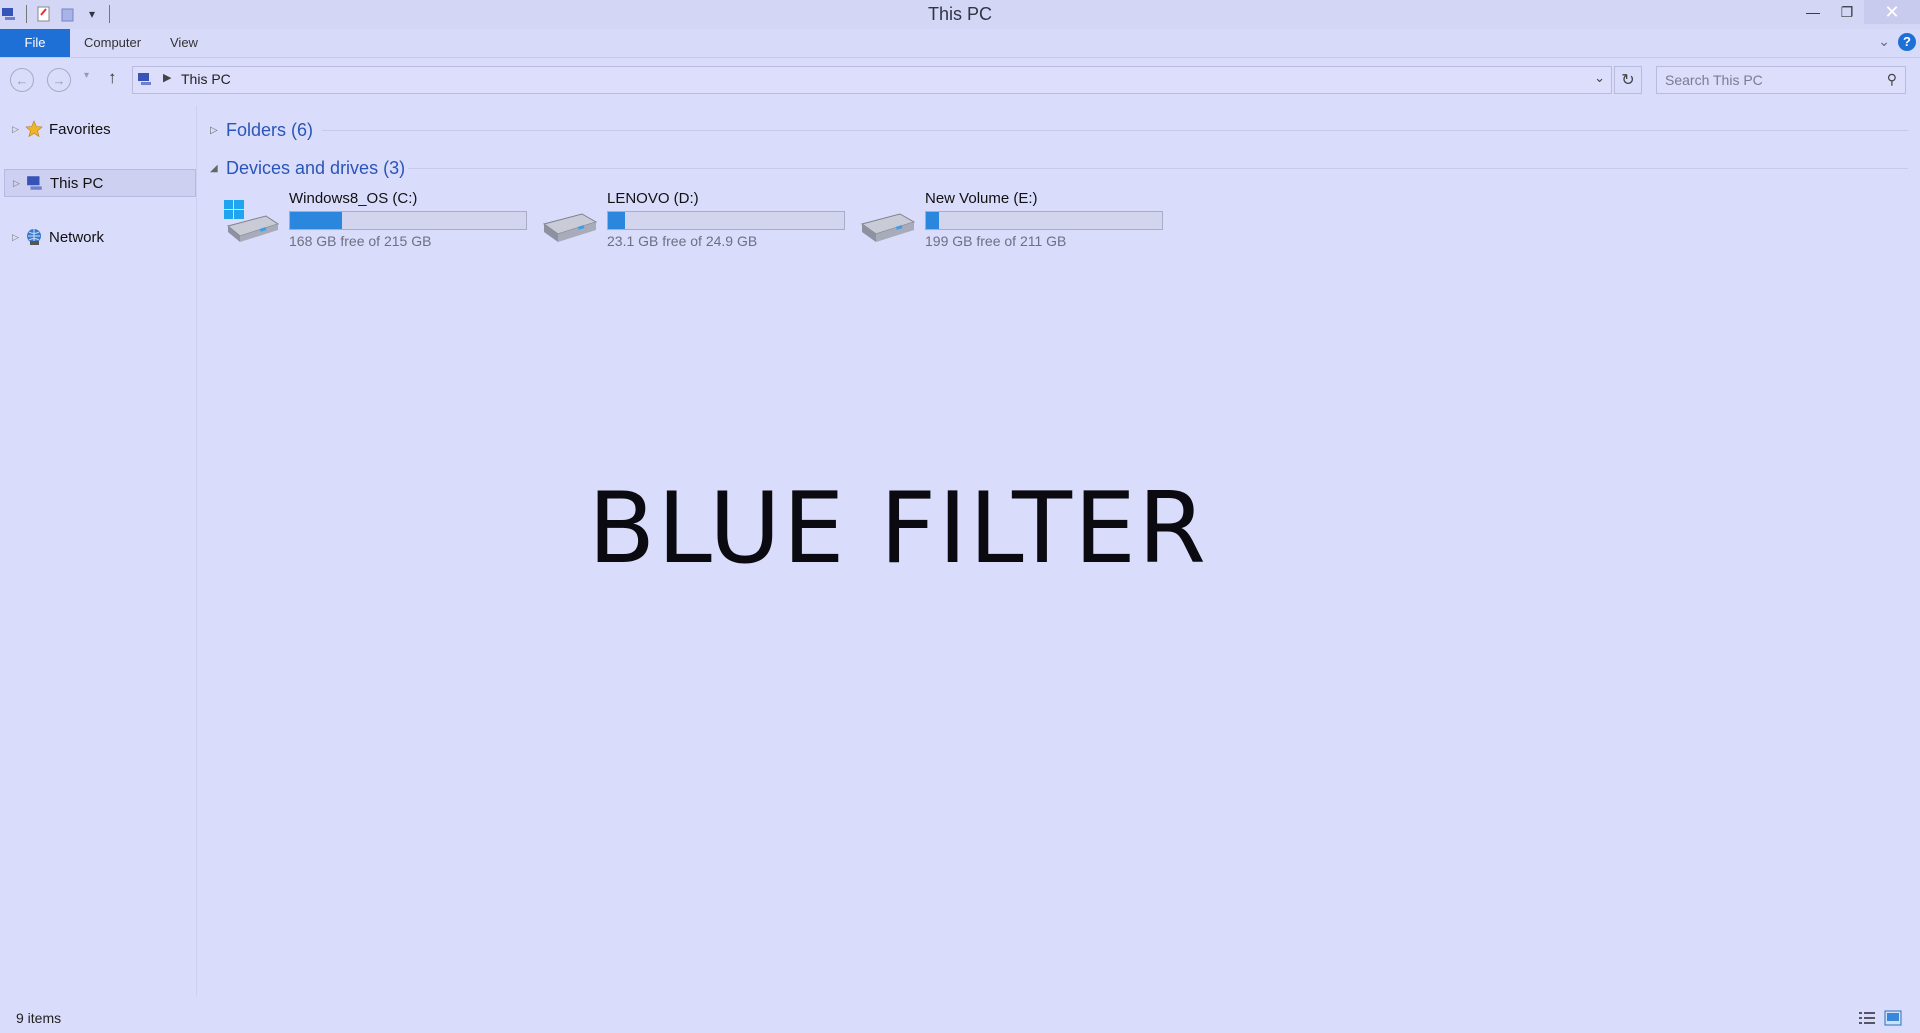 The height and width of the screenshot is (1033, 1920). I want to click on search-icon: ⚲, so click(1892, 79).